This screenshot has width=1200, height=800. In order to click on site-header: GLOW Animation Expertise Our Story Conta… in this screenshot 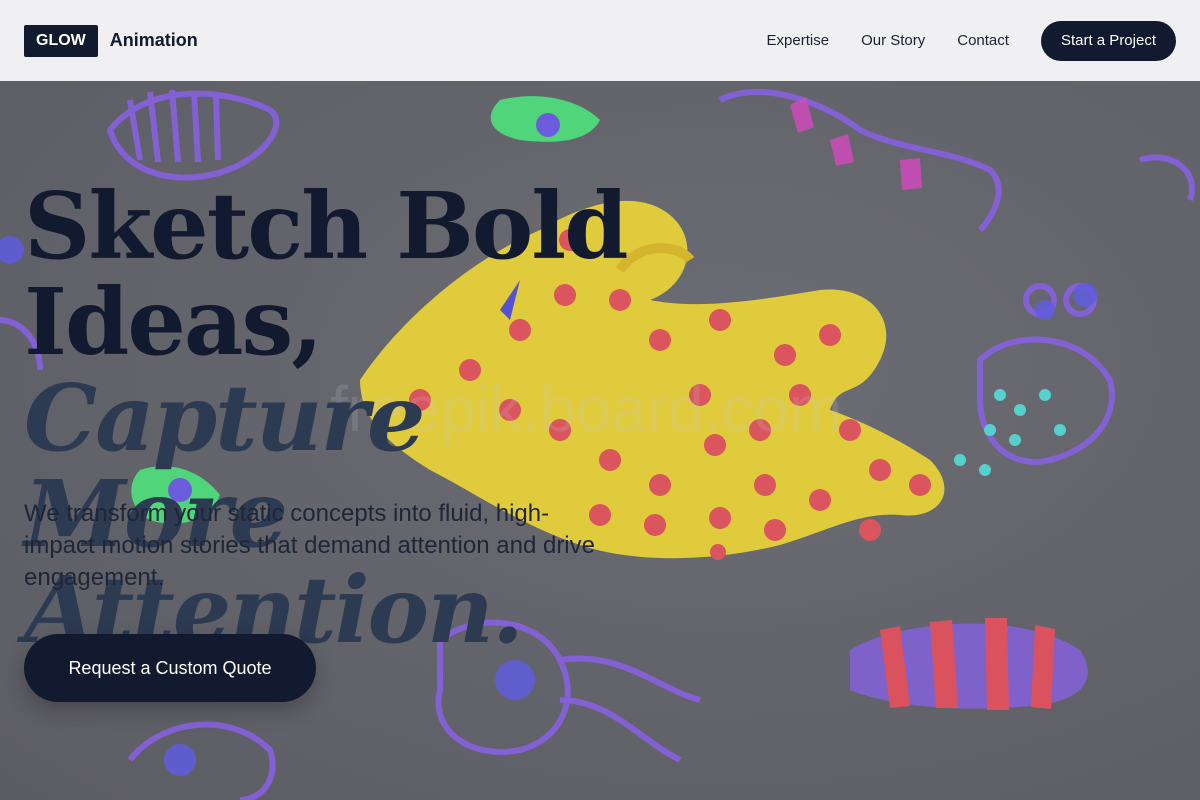, I will do `click(600, 40)`.